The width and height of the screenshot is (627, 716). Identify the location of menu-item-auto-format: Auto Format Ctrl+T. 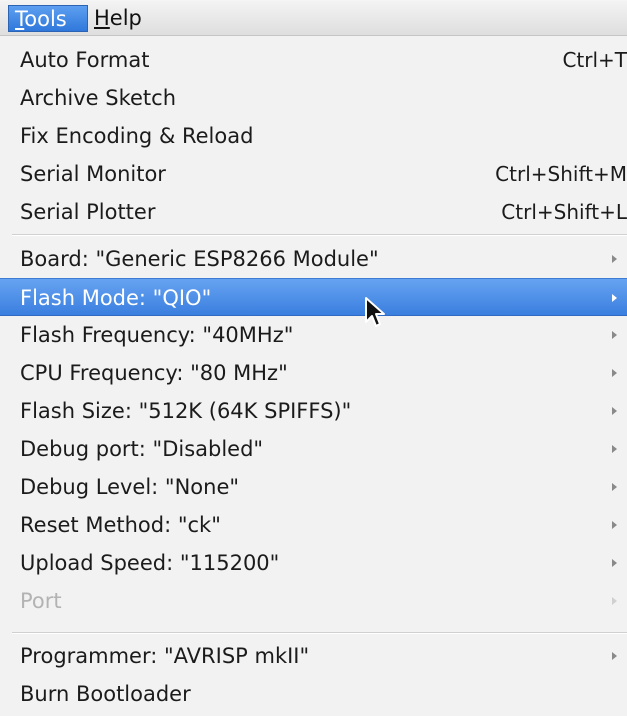
(313, 60).